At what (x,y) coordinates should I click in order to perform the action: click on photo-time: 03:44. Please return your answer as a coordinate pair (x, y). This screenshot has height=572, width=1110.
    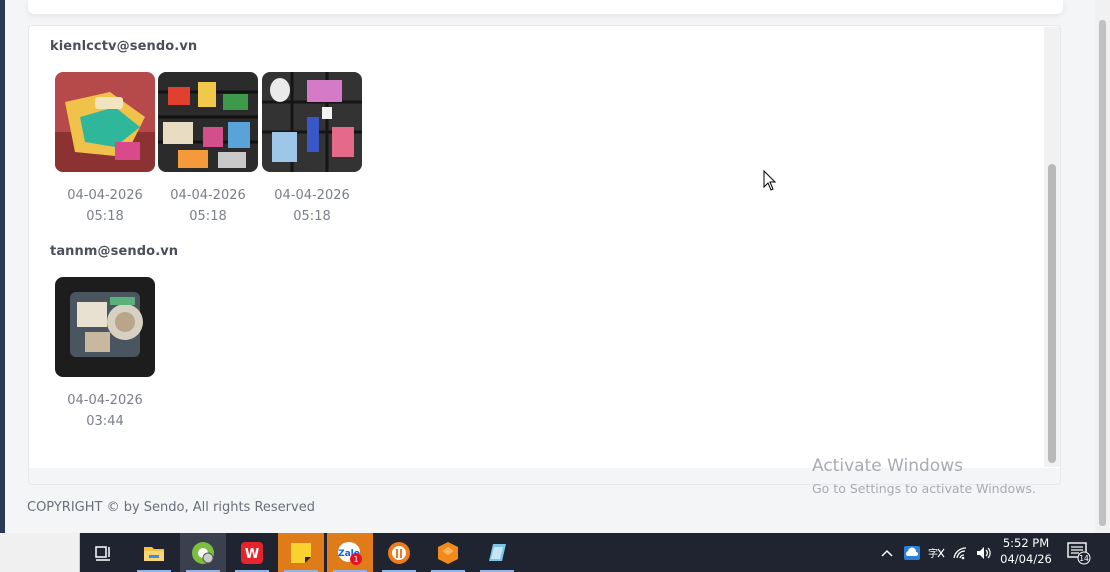
    Looking at the image, I should click on (105, 421).